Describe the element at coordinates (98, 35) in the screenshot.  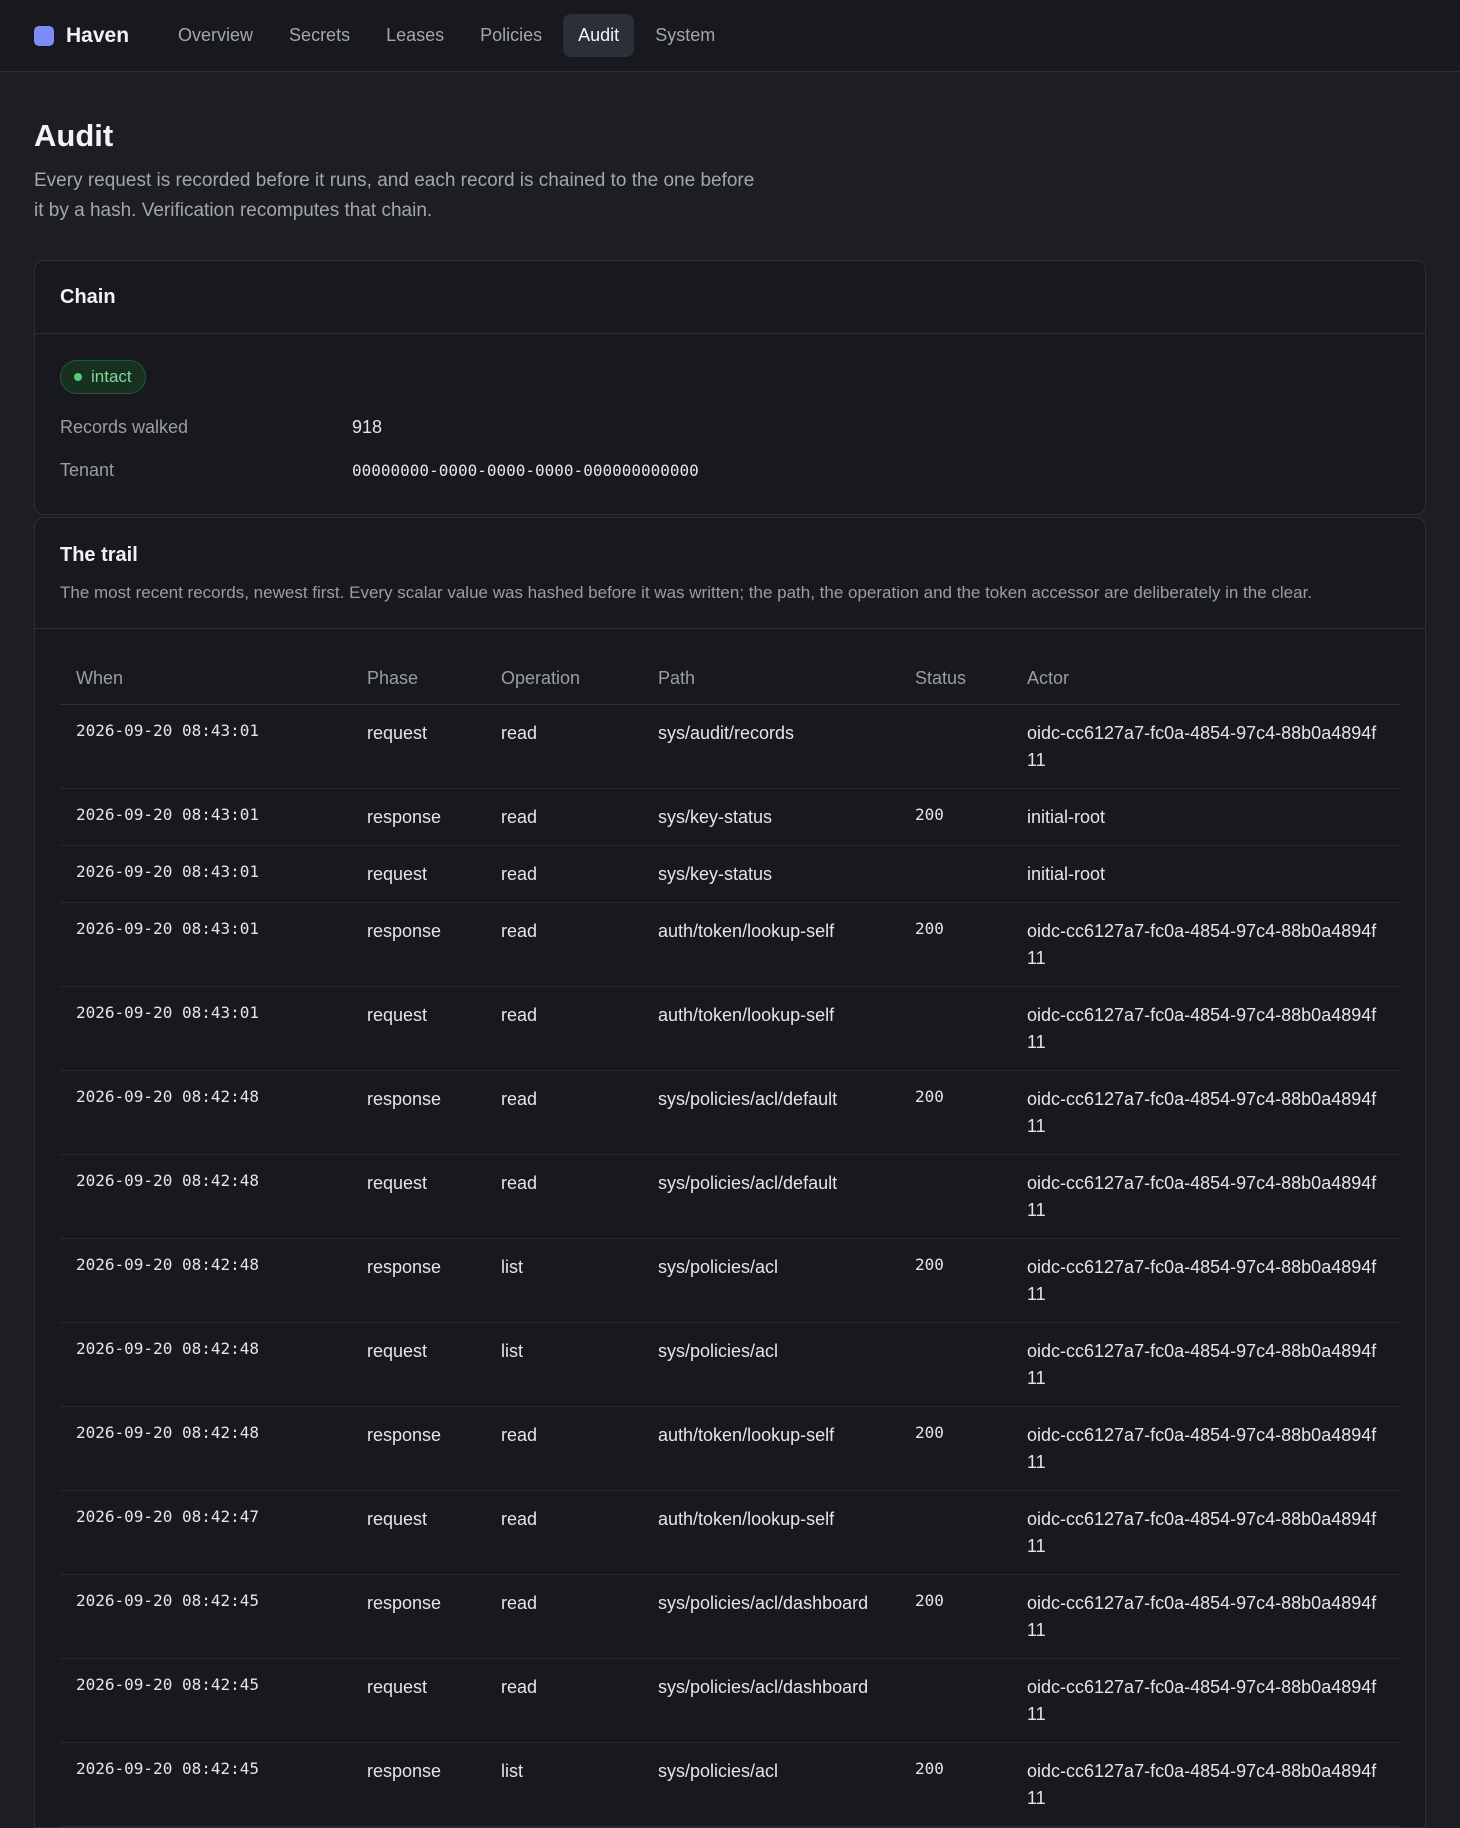
I see `brand-name: Haven` at that location.